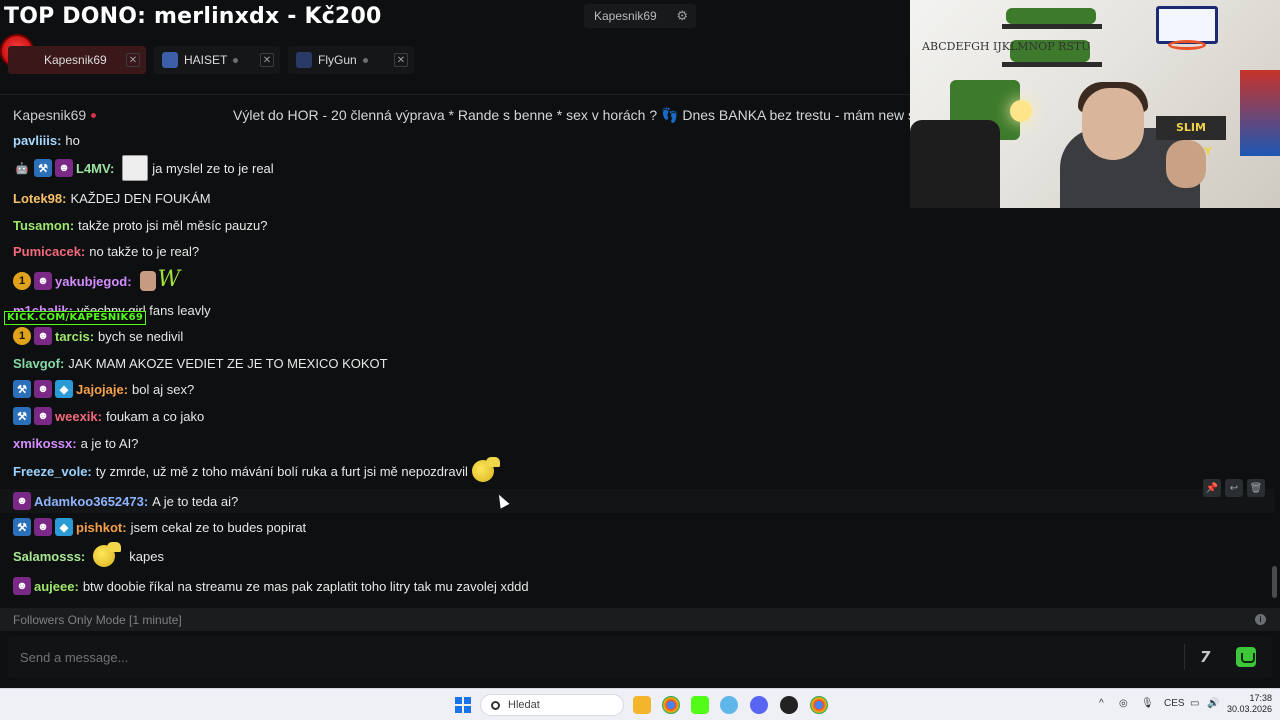  Describe the element at coordinates (52, 471) in the screenshot. I see `chat-username: Freeze_vole:` at that location.